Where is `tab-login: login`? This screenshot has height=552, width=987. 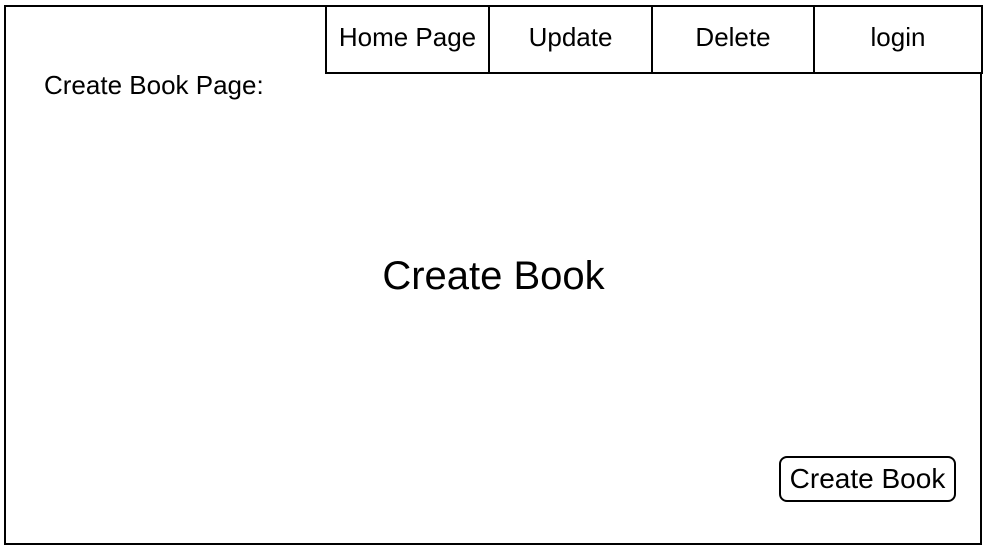
tab-login: login is located at coordinates (898, 39).